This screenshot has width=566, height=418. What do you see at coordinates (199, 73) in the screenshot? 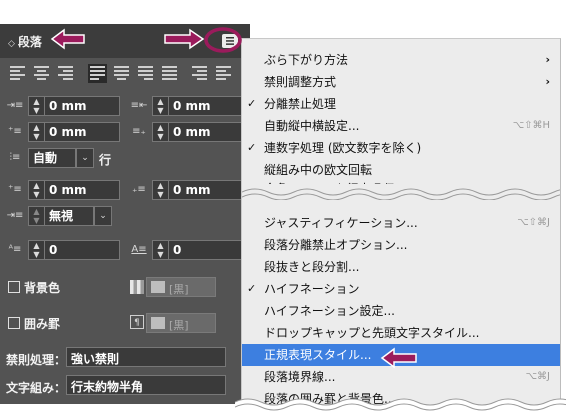
I see `align-towards-spine-button` at bounding box center [199, 73].